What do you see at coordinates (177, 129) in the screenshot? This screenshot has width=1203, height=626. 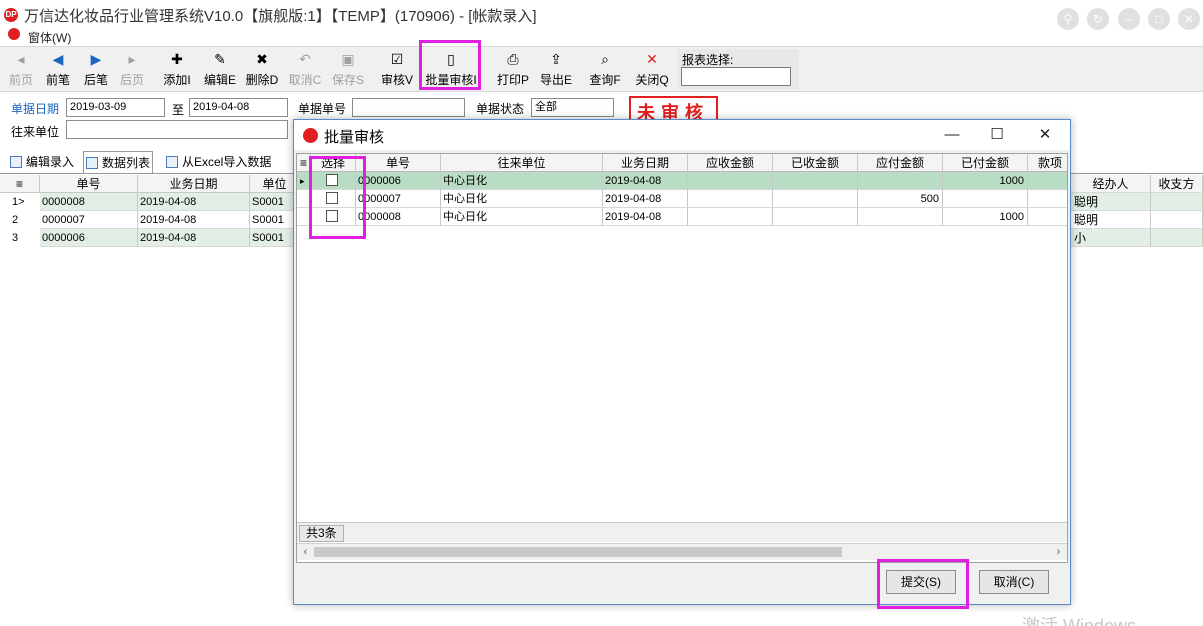 I see `partner-input` at bounding box center [177, 129].